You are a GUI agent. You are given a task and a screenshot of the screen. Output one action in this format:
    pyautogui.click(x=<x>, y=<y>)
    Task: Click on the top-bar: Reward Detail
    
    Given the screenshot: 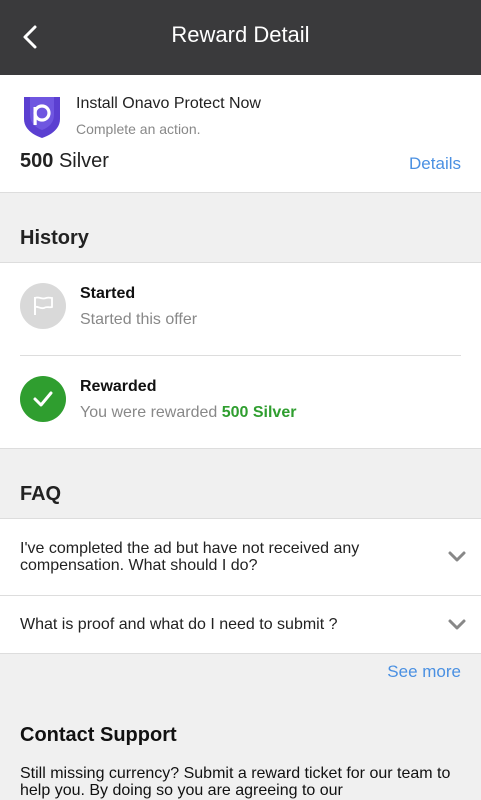 What is the action you would take?
    pyautogui.click(x=240, y=37)
    